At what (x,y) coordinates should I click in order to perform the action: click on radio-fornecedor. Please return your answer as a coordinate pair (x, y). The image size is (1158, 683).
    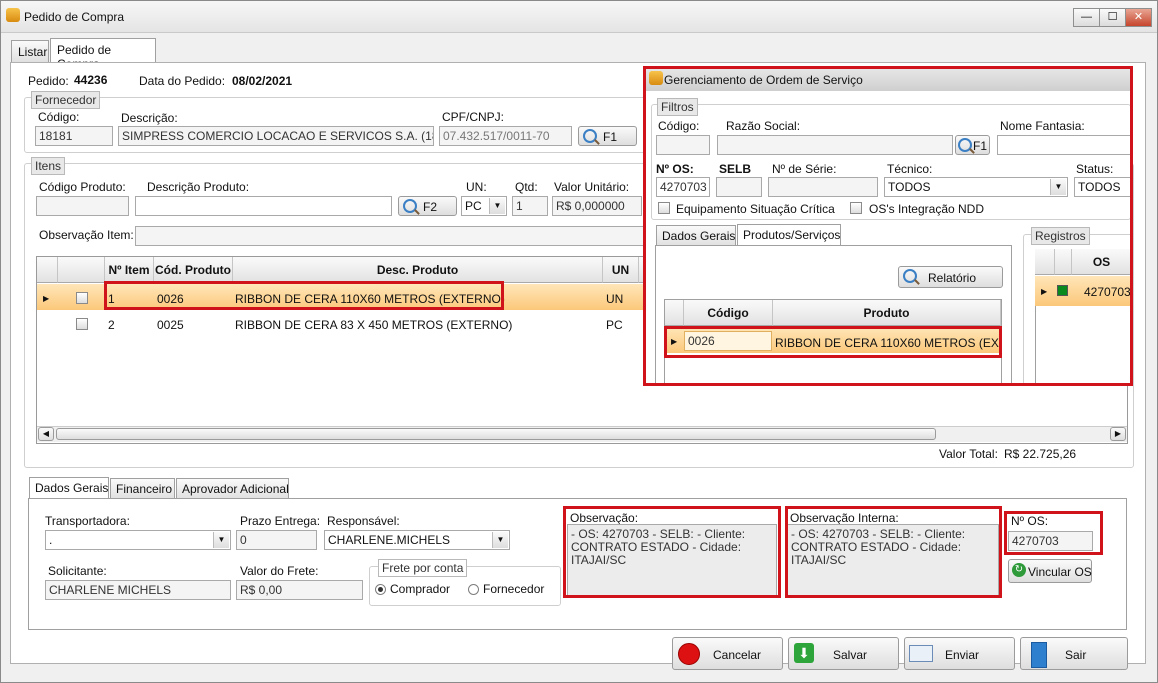
    Looking at the image, I should click on (473, 589).